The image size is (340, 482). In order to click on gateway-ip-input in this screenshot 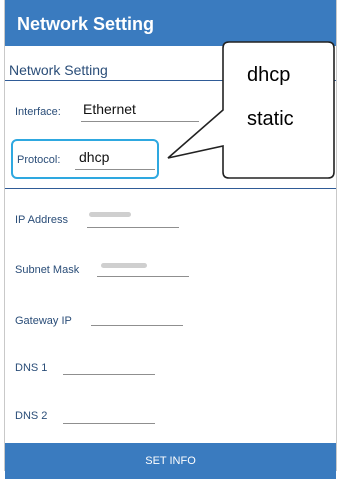, I will do `click(137, 325)`.